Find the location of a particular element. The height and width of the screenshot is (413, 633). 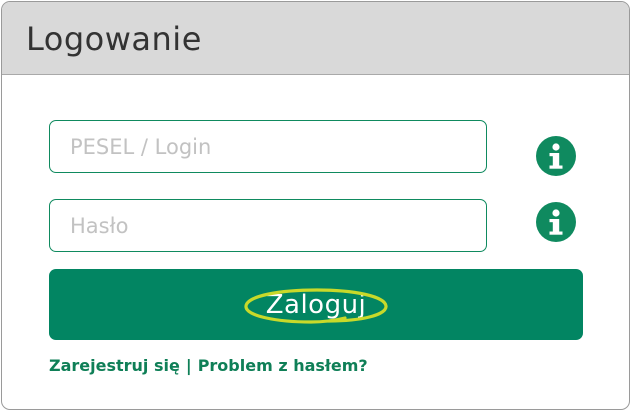

password-problem-link: Problem z hasłem? is located at coordinates (283, 365).